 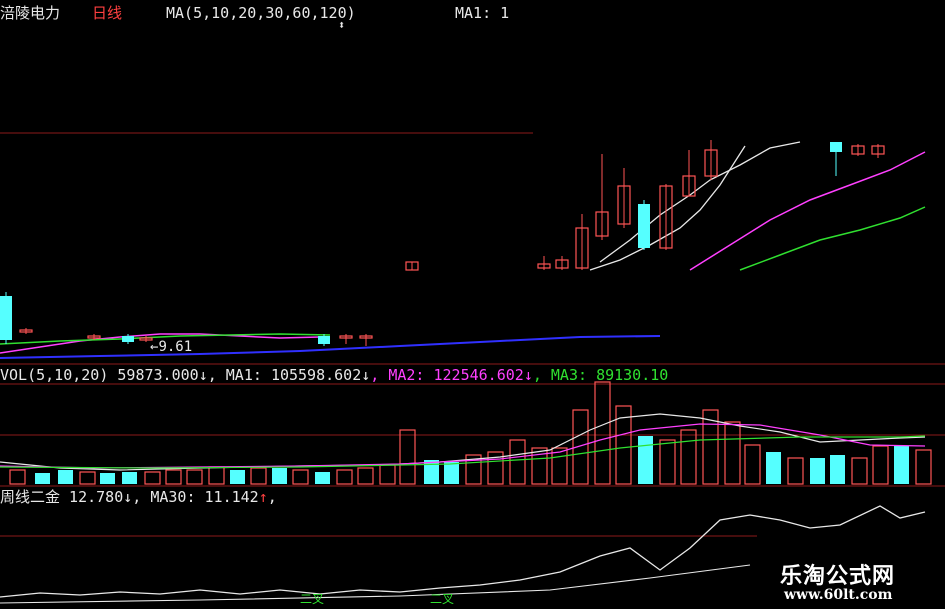 What do you see at coordinates (164, 497) in the screenshot?
I see `indicator-ma30-label: , MA30:` at bounding box center [164, 497].